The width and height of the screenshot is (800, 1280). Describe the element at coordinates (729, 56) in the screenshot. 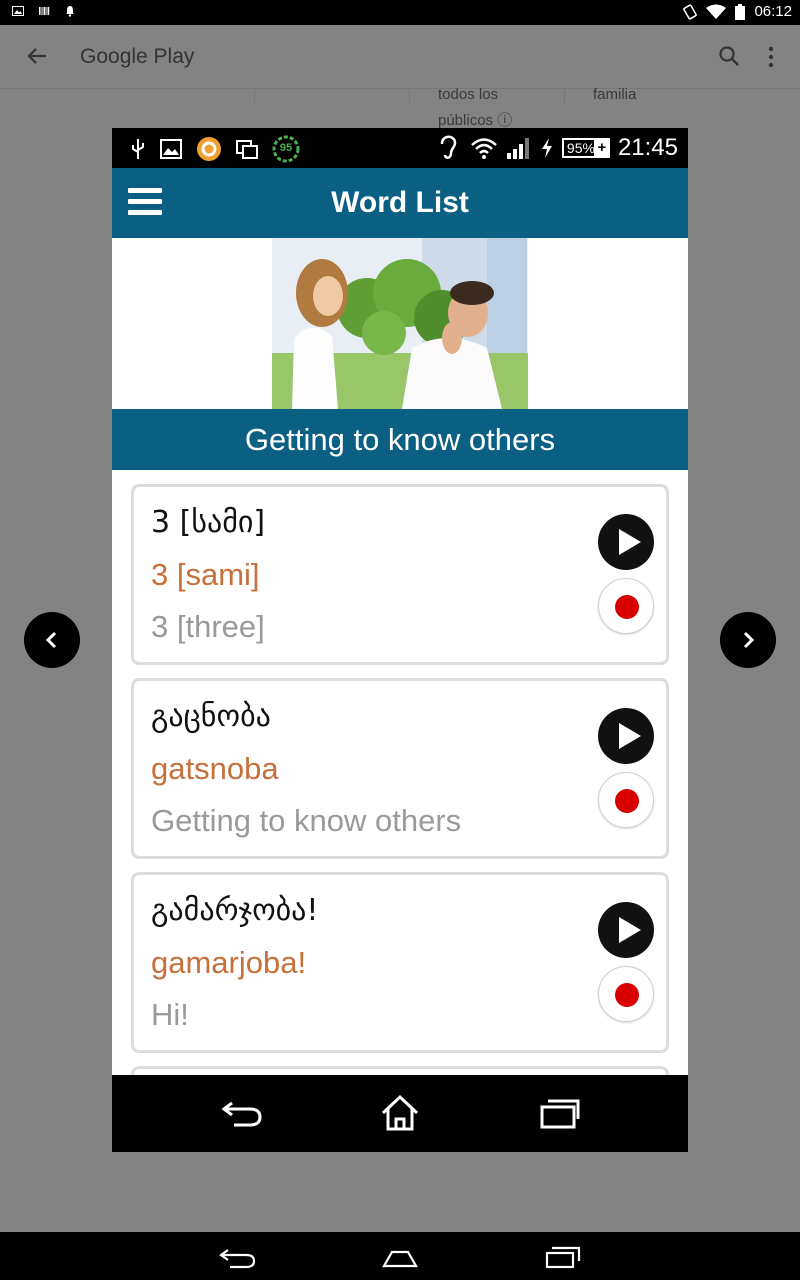

I see `search-icon` at that location.